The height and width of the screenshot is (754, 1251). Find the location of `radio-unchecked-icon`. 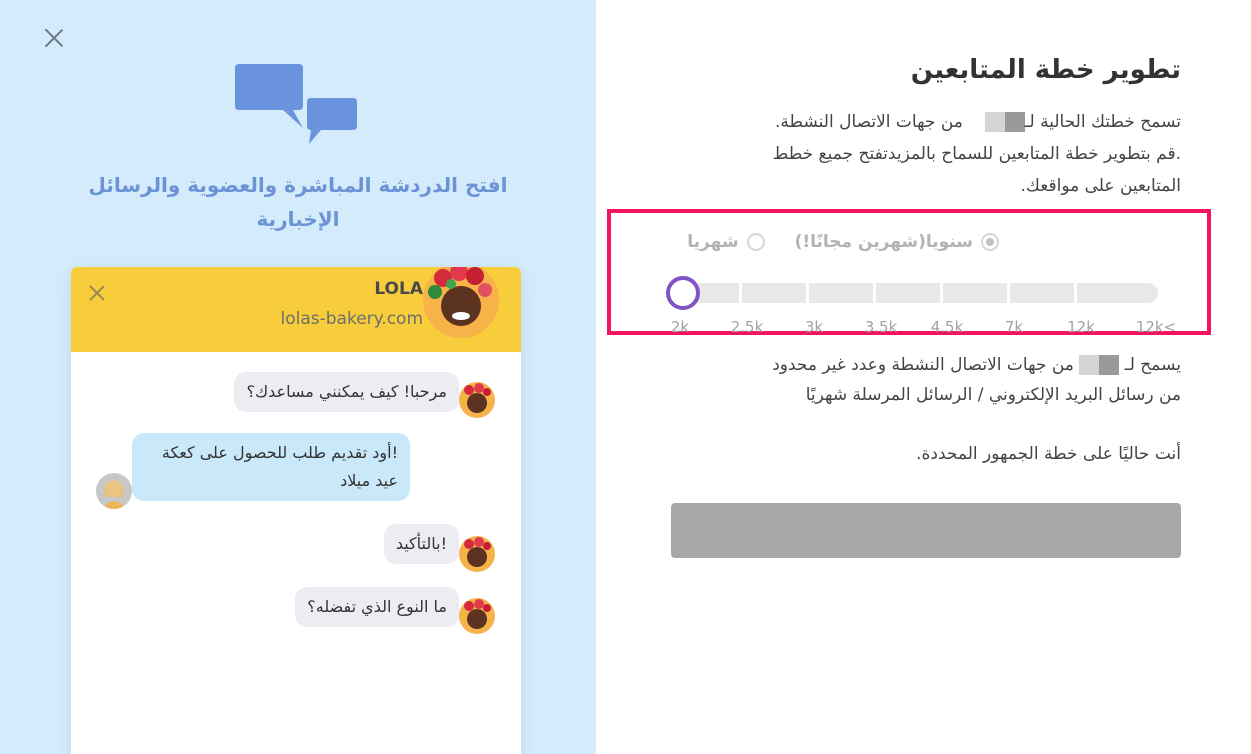

radio-unchecked-icon is located at coordinates (755, 242).